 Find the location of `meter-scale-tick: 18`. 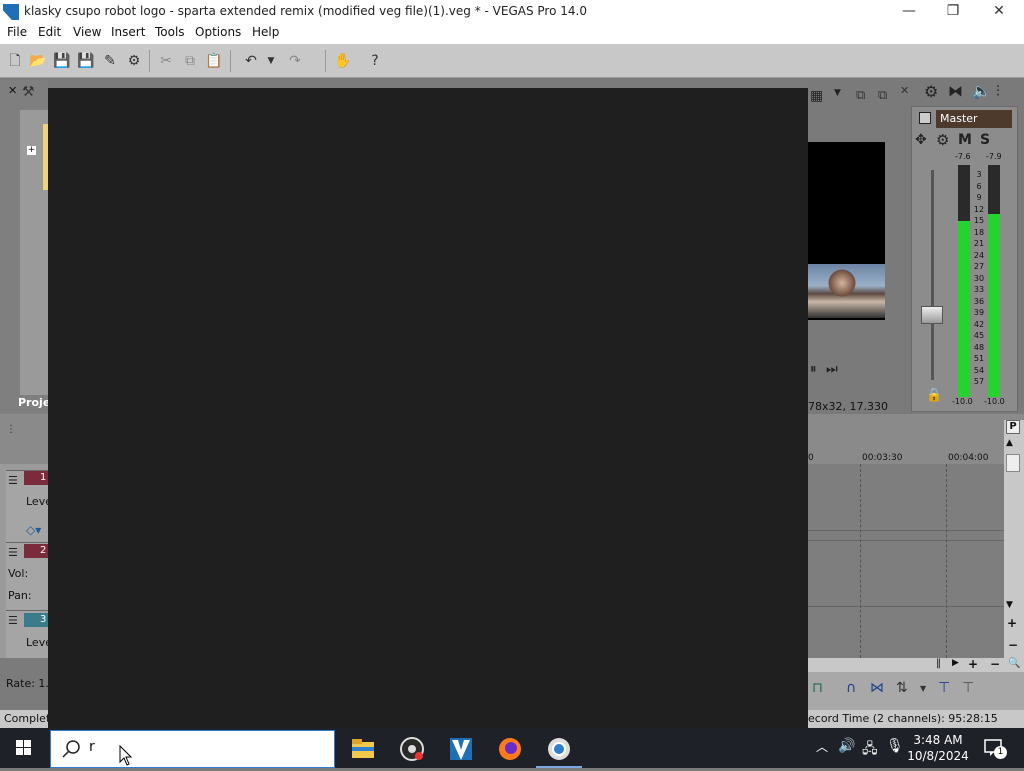

meter-scale-tick: 18 is located at coordinates (979, 232).